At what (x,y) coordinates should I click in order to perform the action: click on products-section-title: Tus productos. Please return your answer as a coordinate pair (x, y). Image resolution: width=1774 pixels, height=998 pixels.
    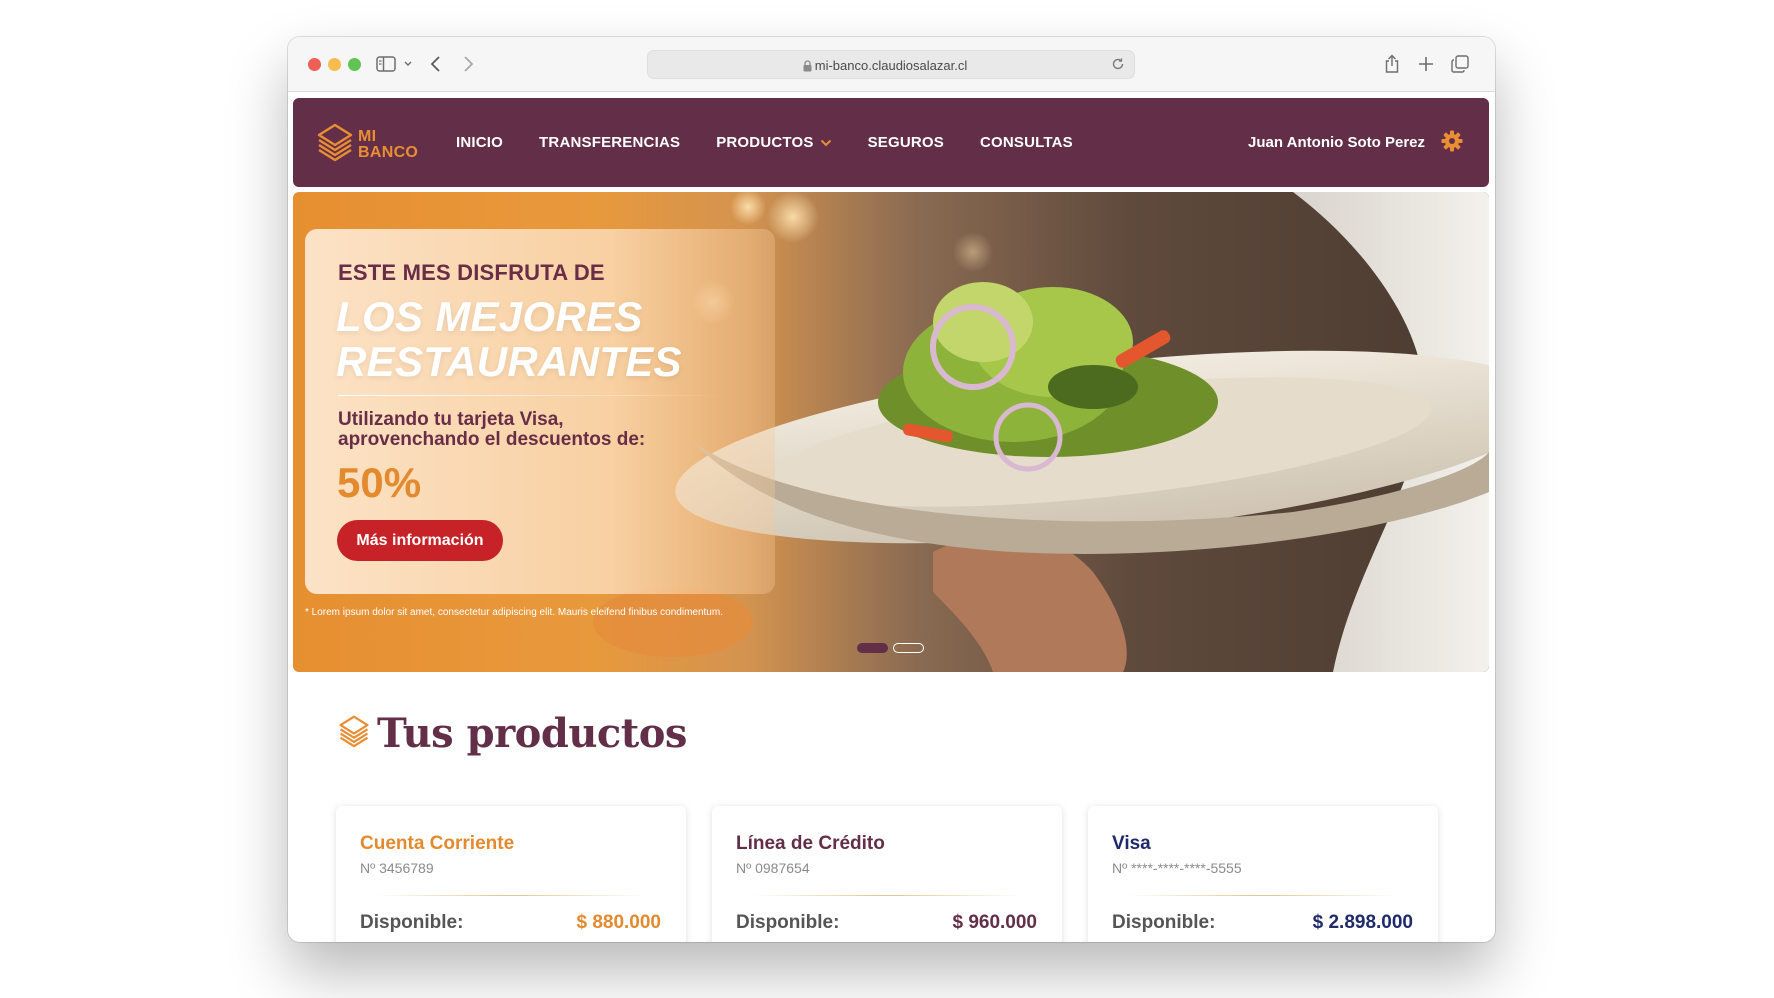
    Looking at the image, I should click on (512, 733).